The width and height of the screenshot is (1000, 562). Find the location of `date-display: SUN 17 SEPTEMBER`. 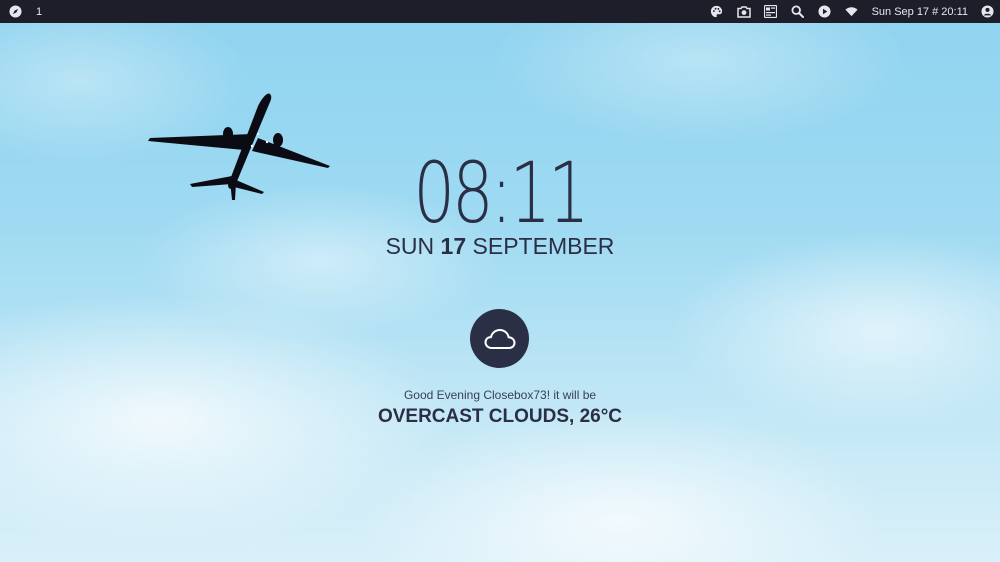

date-display: SUN 17 SEPTEMBER is located at coordinates (500, 246).